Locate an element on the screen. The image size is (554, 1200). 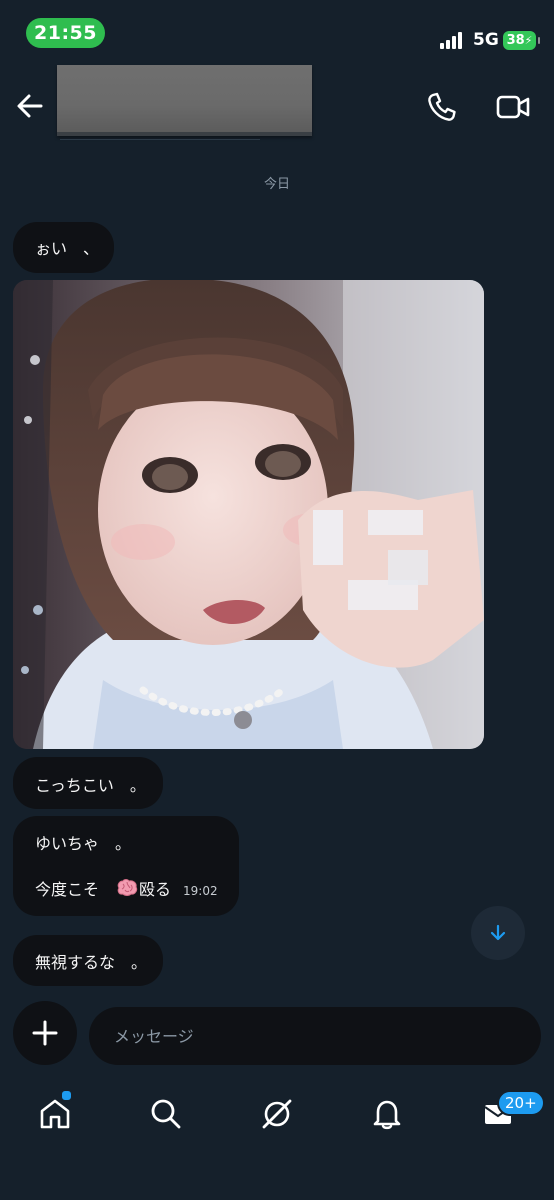
search-icon is located at coordinates (166, 1114).